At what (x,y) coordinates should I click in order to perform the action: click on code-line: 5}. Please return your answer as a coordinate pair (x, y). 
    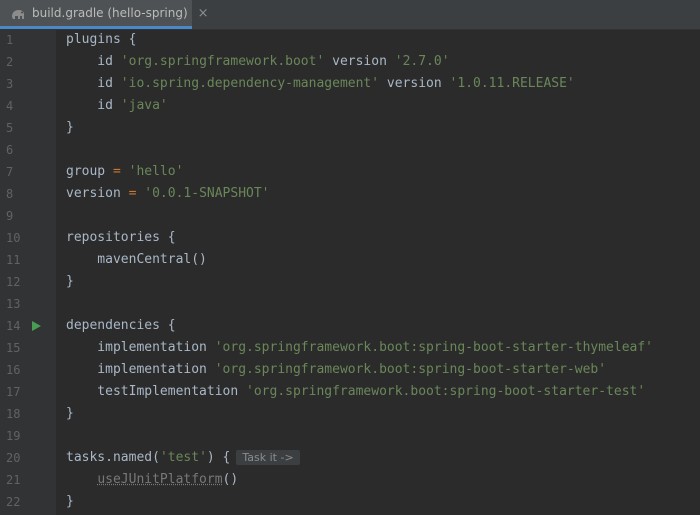
    Looking at the image, I should click on (350, 129).